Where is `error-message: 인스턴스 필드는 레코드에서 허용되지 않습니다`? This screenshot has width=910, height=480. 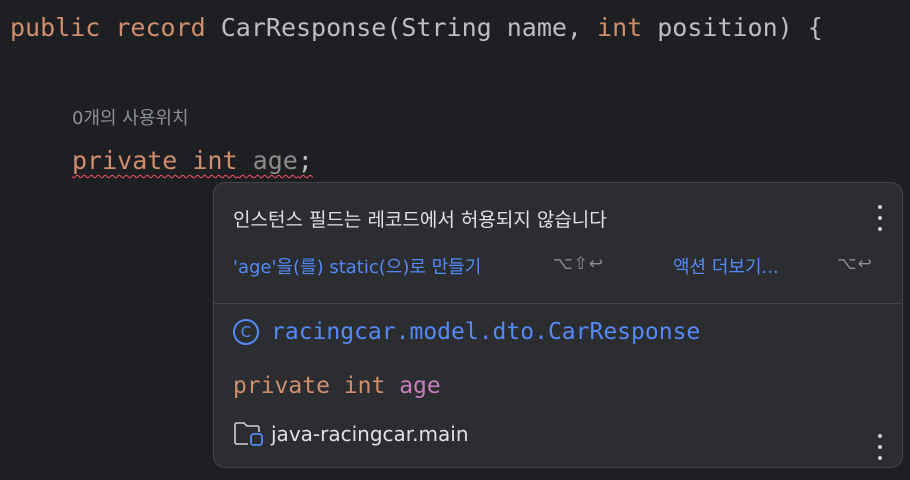
error-message: 인스턴스 필드는 레코드에서 허용되지 않습니다 is located at coordinates (420, 220).